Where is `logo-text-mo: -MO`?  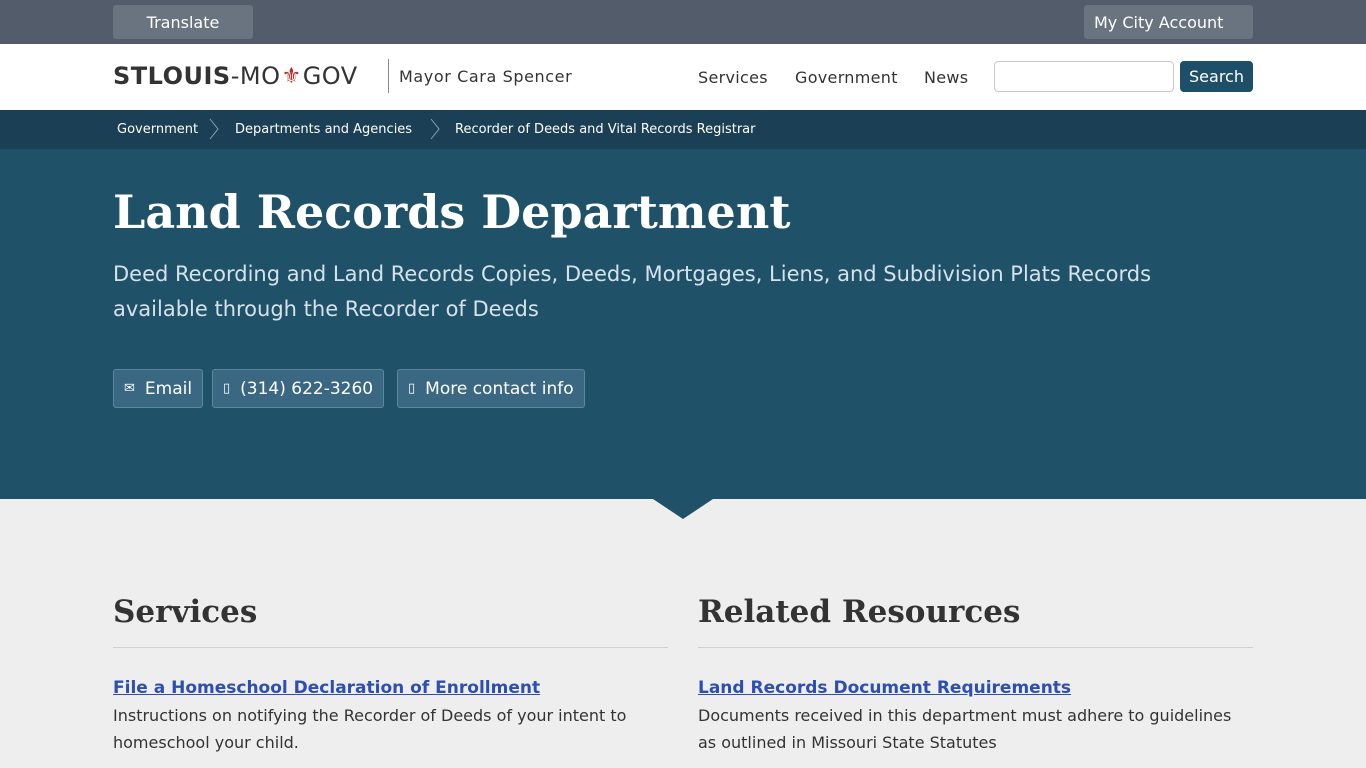
logo-text-mo: -MO is located at coordinates (255, 76).